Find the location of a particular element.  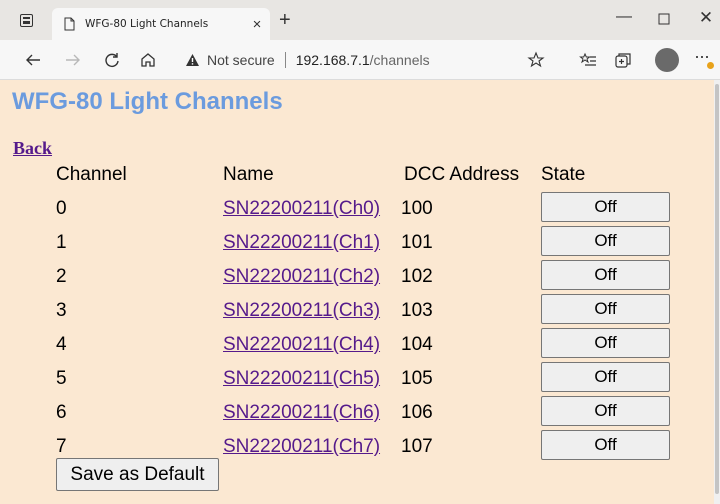

address-bar: Not secure 192.168.7.1/channels is located at coordinates (370, 60).